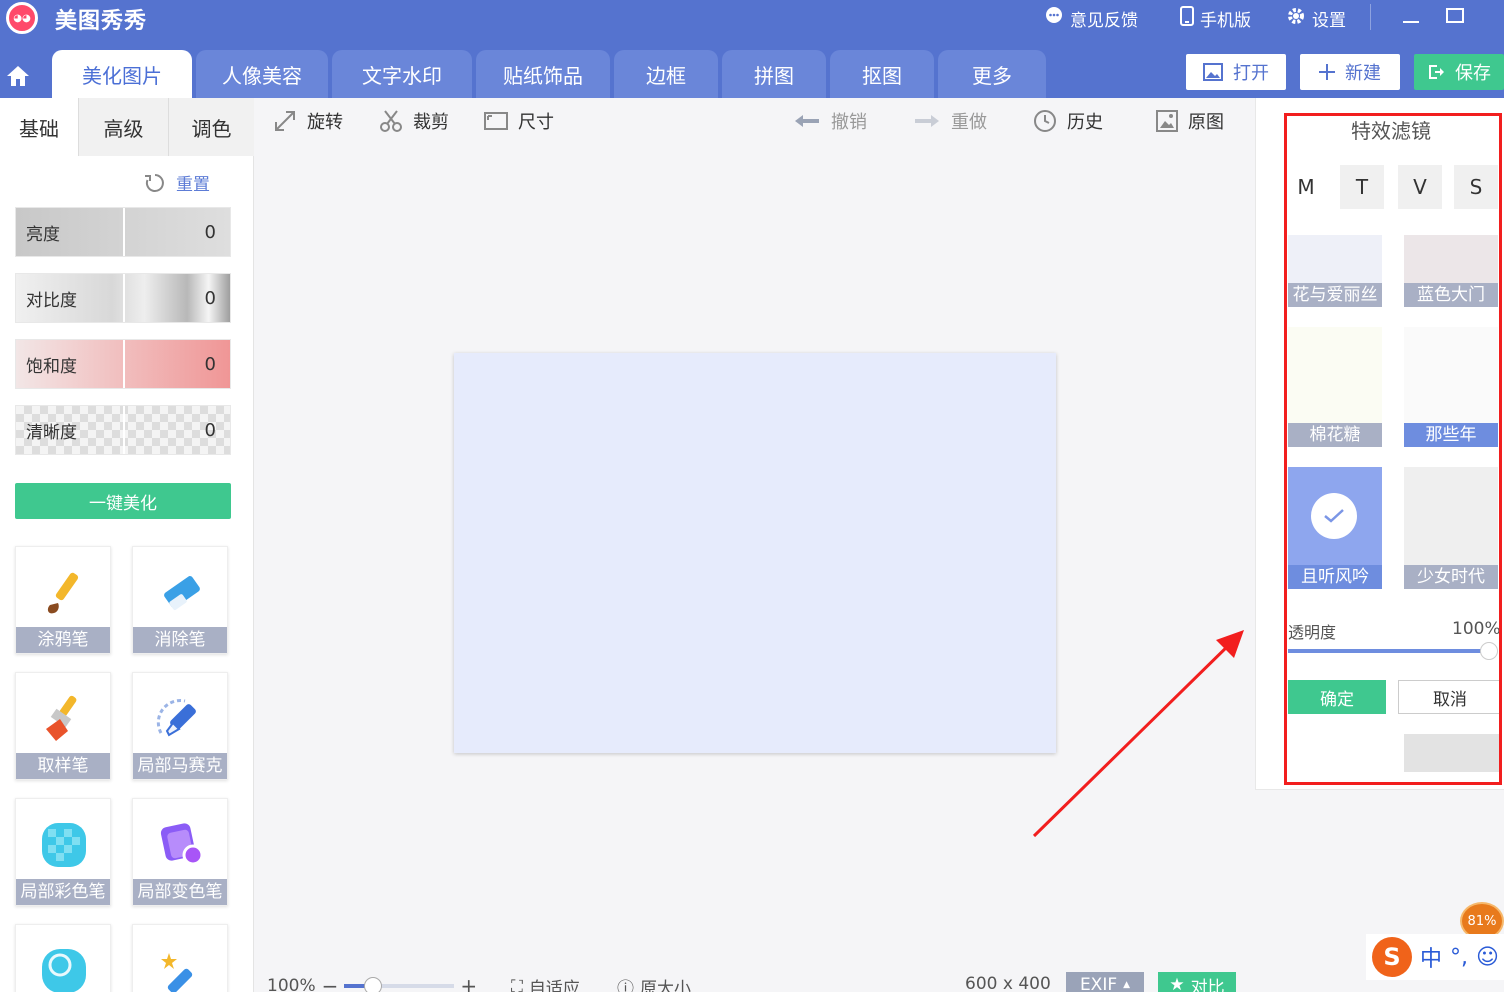  What do you see at coordinates (391, 121) in the screenshot?
I see `scissors-icon` at bounding box center [391, 121].